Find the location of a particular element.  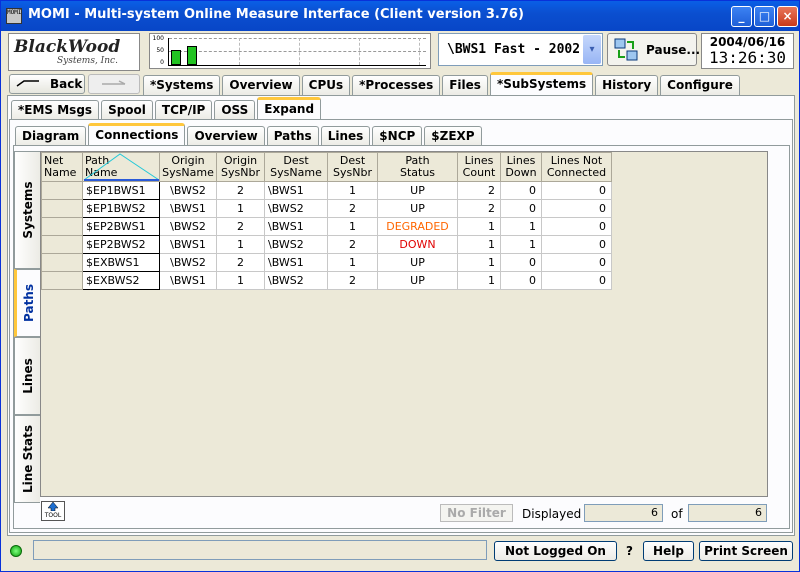

expand-tab-paths: Paths is located at coordinates (292, 136).